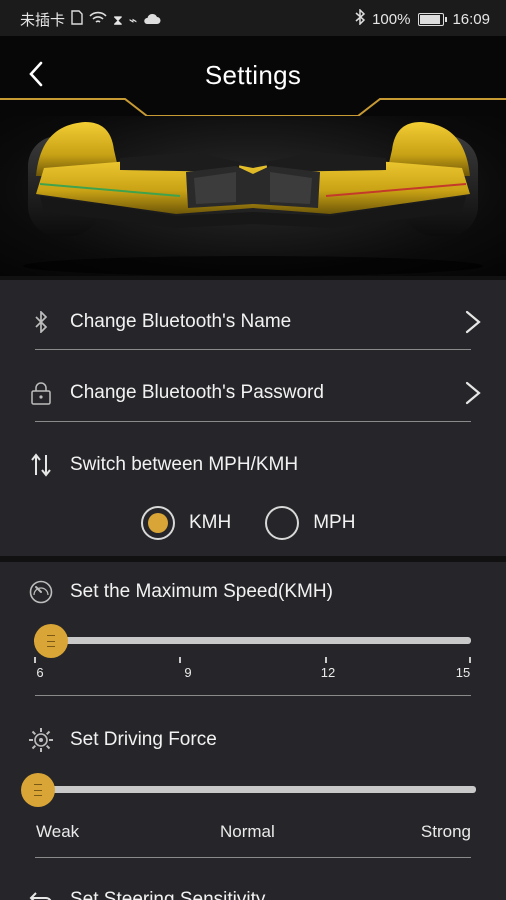  What do you see at coordinates (310, 523) in the screenshot?
I see `mph-radio: MPH` at bounding box center [310, 523].